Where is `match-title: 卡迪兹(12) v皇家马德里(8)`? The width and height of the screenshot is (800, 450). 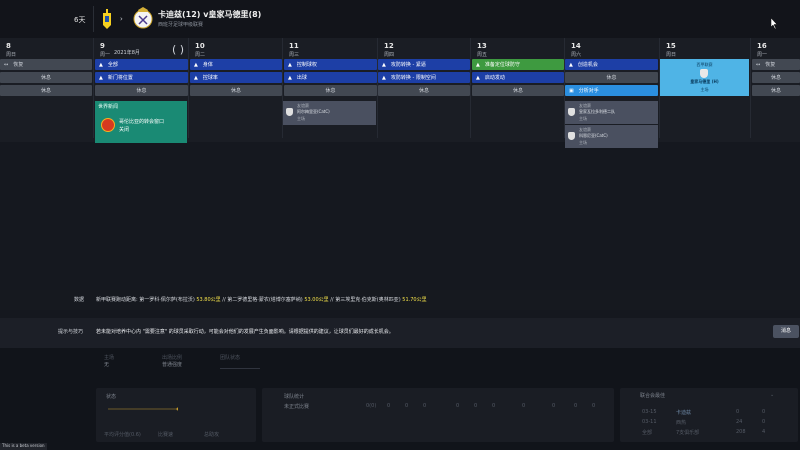
match-title: 卡迪兹(12) v皇家马德里(8) is located at coordinates (209, 14).